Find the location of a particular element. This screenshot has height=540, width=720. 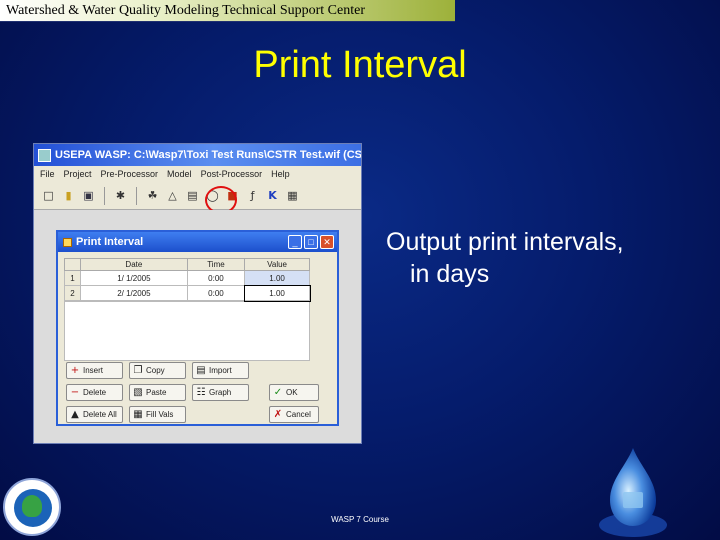

table-row: 2 2/ 1/2005 0:00 1.00 is located at coordinates (187, 293).